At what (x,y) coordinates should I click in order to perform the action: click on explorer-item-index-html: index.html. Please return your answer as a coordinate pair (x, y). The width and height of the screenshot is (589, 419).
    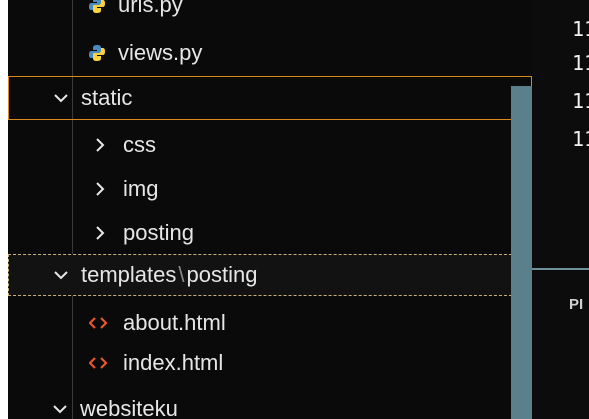
    Looking at the image, I should click on (270, 362).